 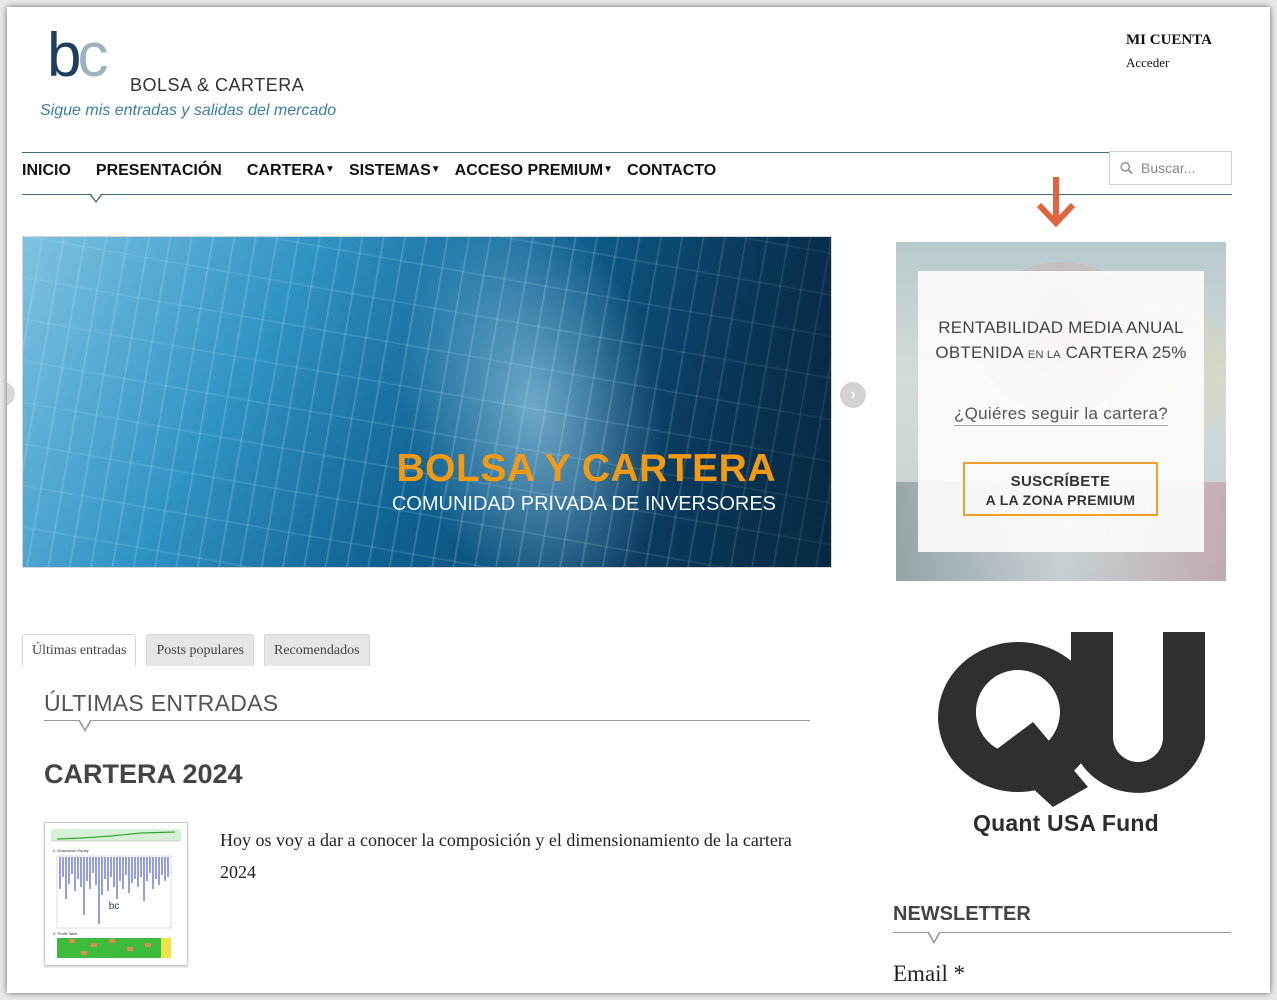 I want to click on nav-item-contacto: CONTACTO, so click(x=671, y=171).